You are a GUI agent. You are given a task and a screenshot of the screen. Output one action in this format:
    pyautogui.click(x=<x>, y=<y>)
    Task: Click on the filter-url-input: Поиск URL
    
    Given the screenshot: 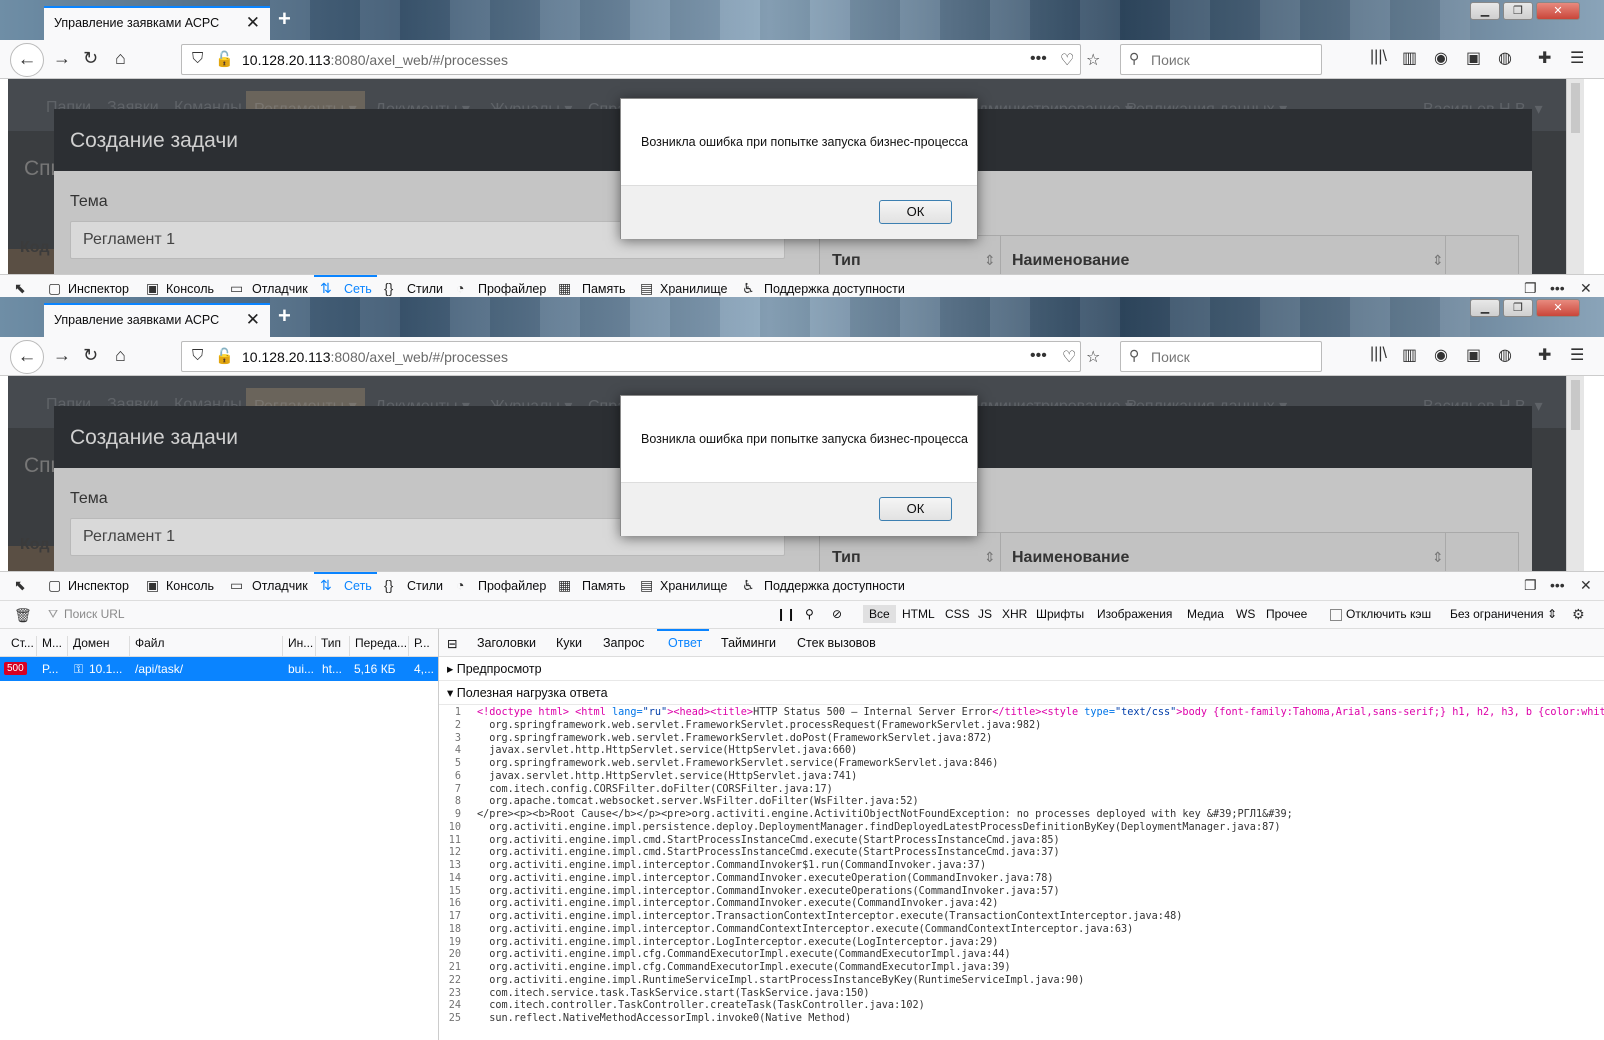 What is the action you would take?
    pyautogui.click(x=94, y=614)
    